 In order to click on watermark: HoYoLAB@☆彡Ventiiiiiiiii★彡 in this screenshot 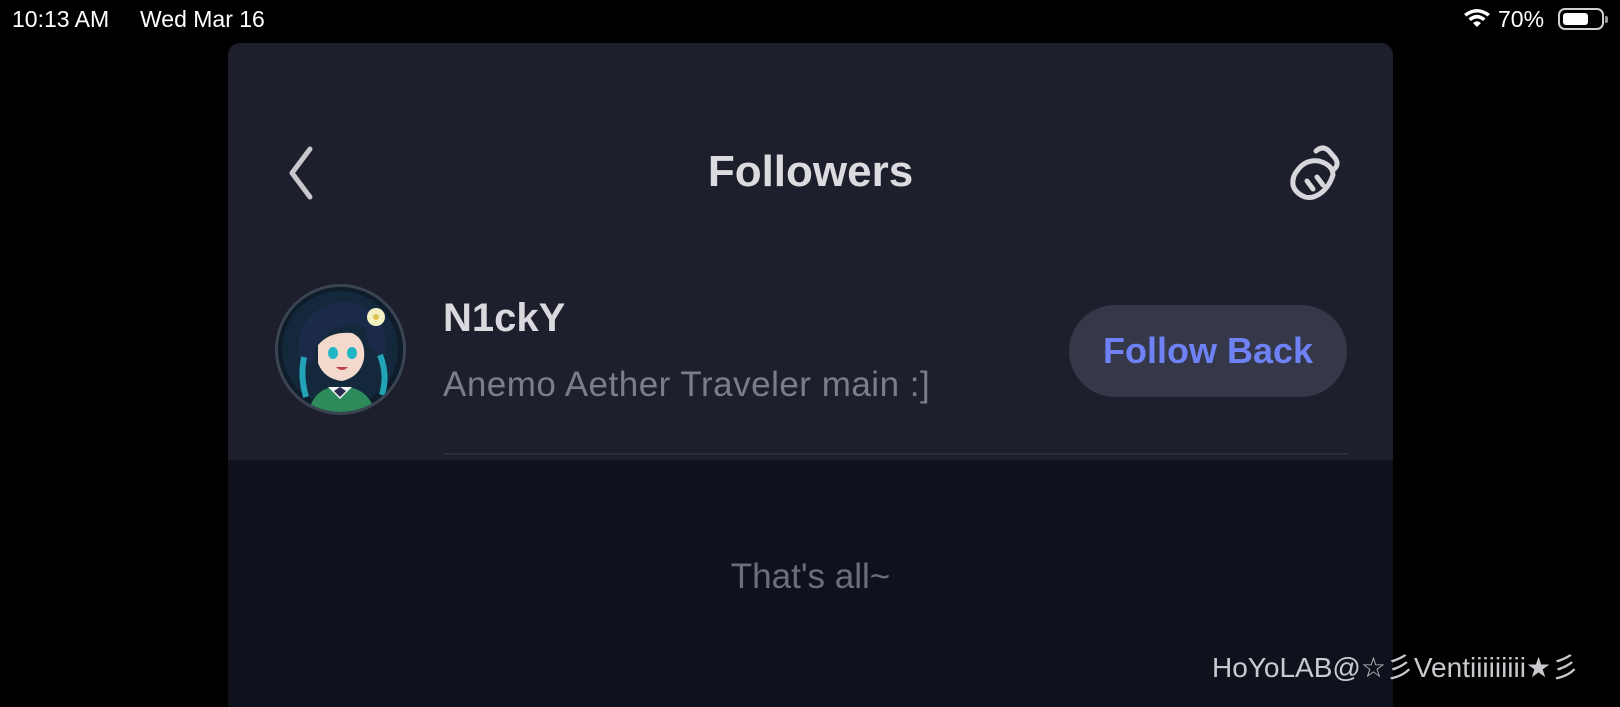, I will do `click(1396, 667)`.